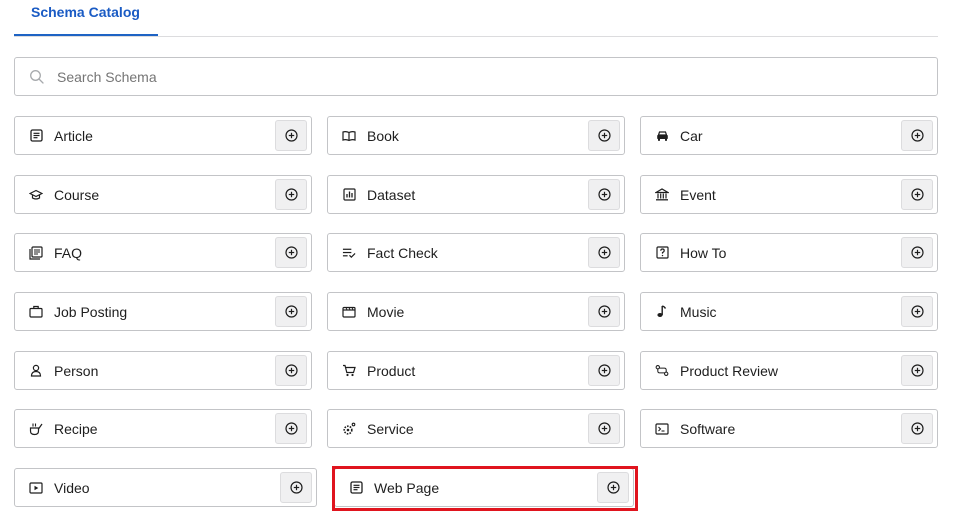 This screenshot has height=522, width=958. I want to click on add-product-review-button, so click(917, 370).